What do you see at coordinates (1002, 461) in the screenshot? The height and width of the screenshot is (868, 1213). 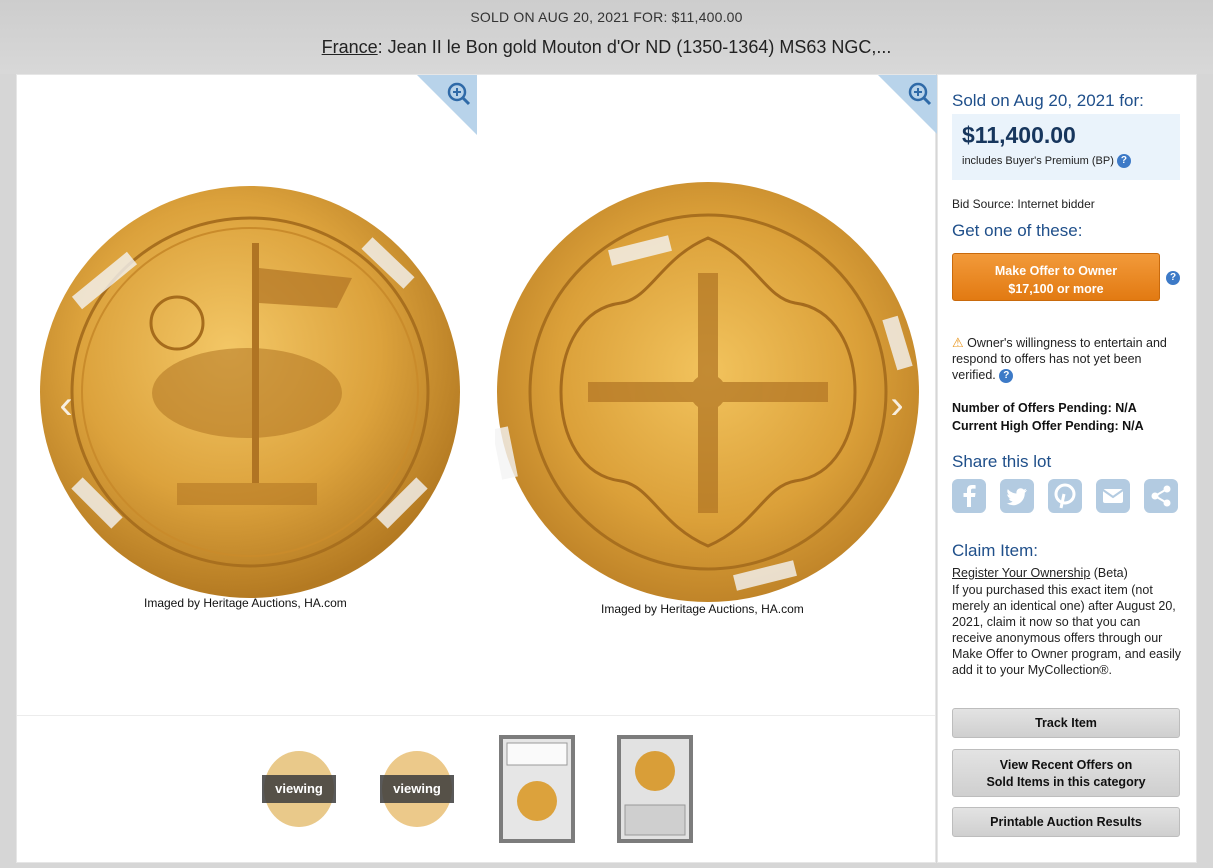 I see `share-heading: Share this lot` at bounding box center [1002, 461].